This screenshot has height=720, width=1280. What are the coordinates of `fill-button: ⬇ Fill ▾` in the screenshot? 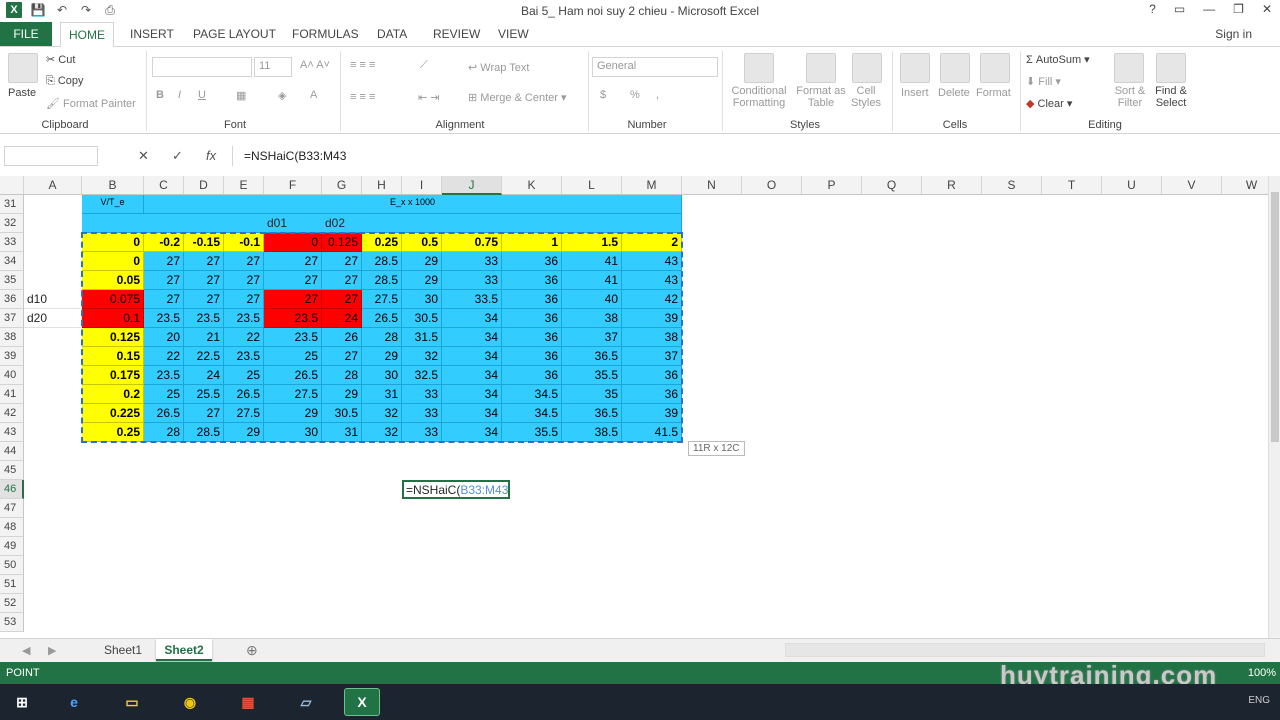 It's located at (1043, 81).